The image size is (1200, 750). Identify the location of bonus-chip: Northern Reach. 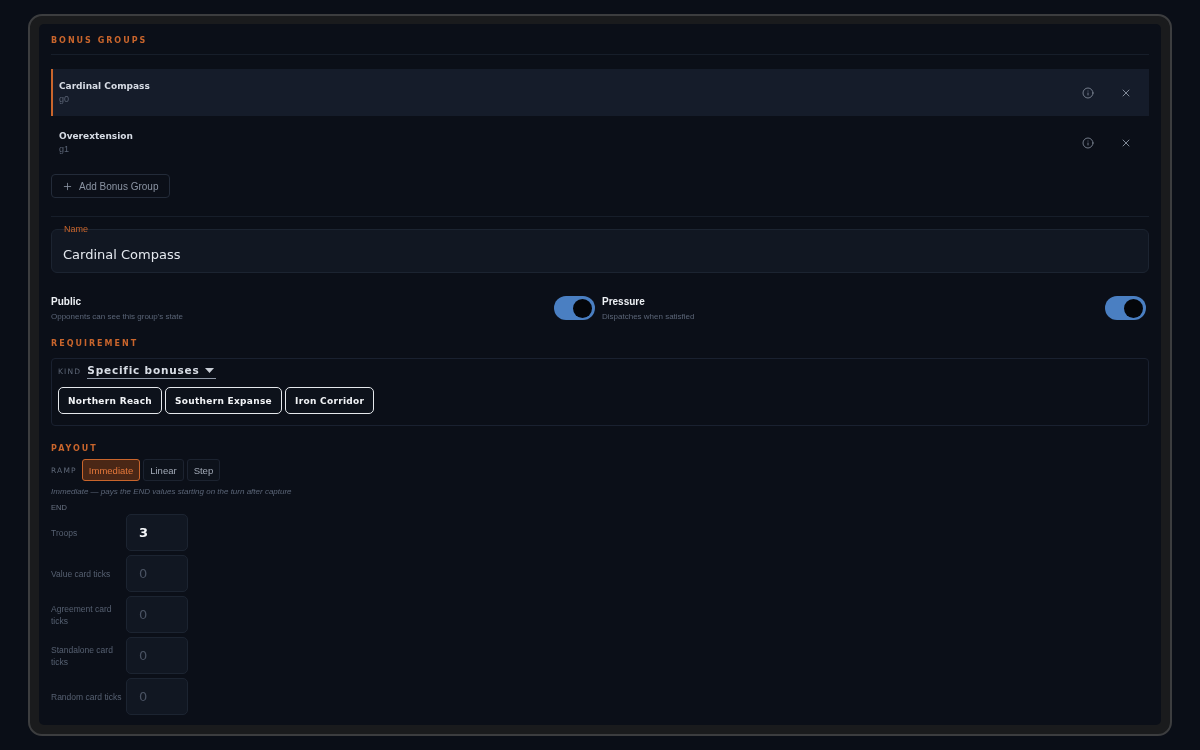
(110, 400).